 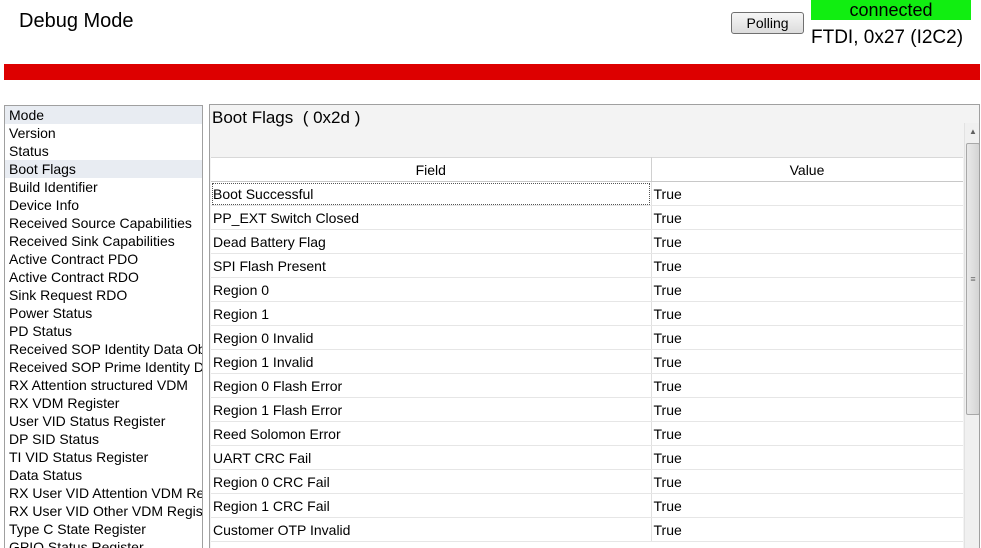 I want to click on vertical-scrollbar: ▲ ≡, so click(x=971, y=335).